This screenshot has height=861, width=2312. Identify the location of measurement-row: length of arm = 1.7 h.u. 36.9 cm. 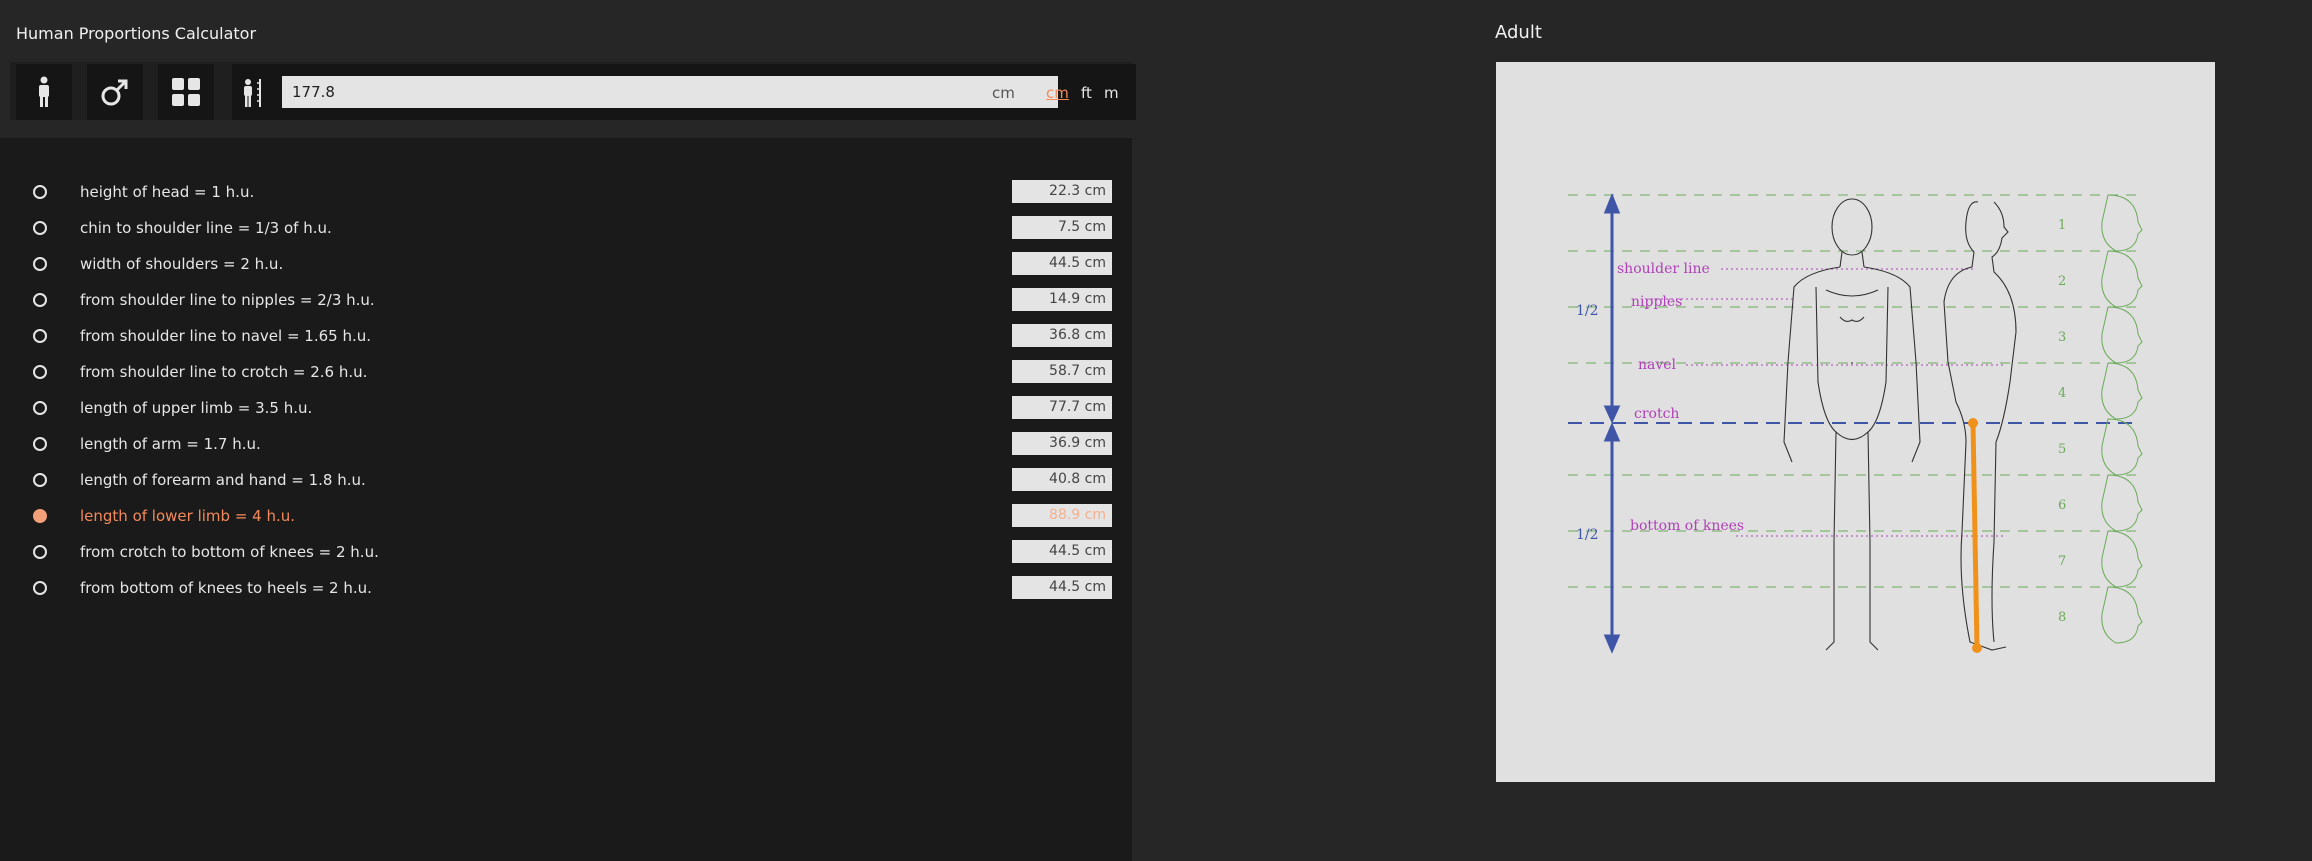
(566, 444).